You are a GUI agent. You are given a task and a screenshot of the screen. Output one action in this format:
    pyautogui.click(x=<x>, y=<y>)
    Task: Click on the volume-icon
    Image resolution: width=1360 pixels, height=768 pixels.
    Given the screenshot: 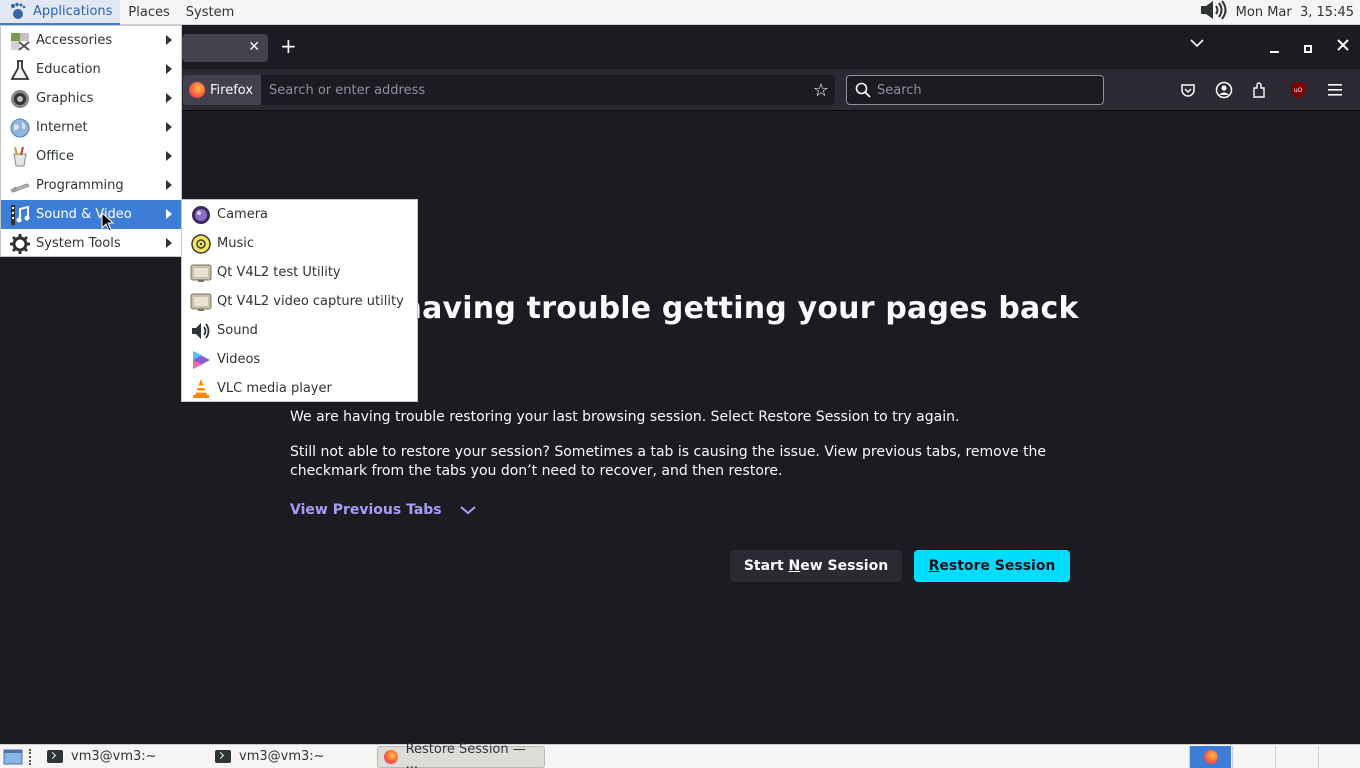 What is the action you would take?
    pyautogui.click(x=1215, y=12)
    